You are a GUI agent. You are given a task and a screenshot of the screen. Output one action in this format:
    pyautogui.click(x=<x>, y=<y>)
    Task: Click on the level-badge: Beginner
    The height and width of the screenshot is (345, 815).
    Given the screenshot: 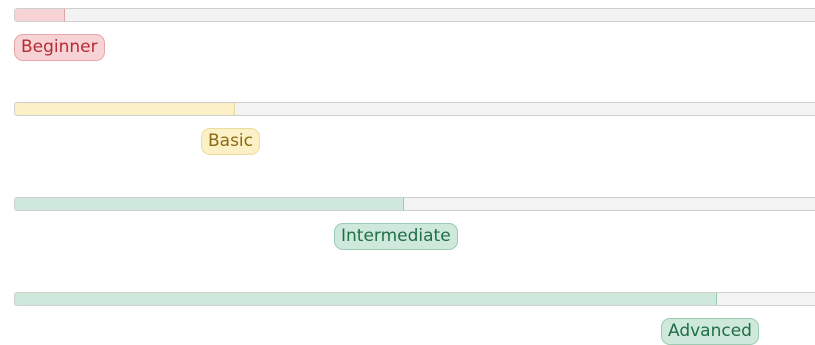 What is the action you would take?
    pyautogui.click(x=59, y=47)
    